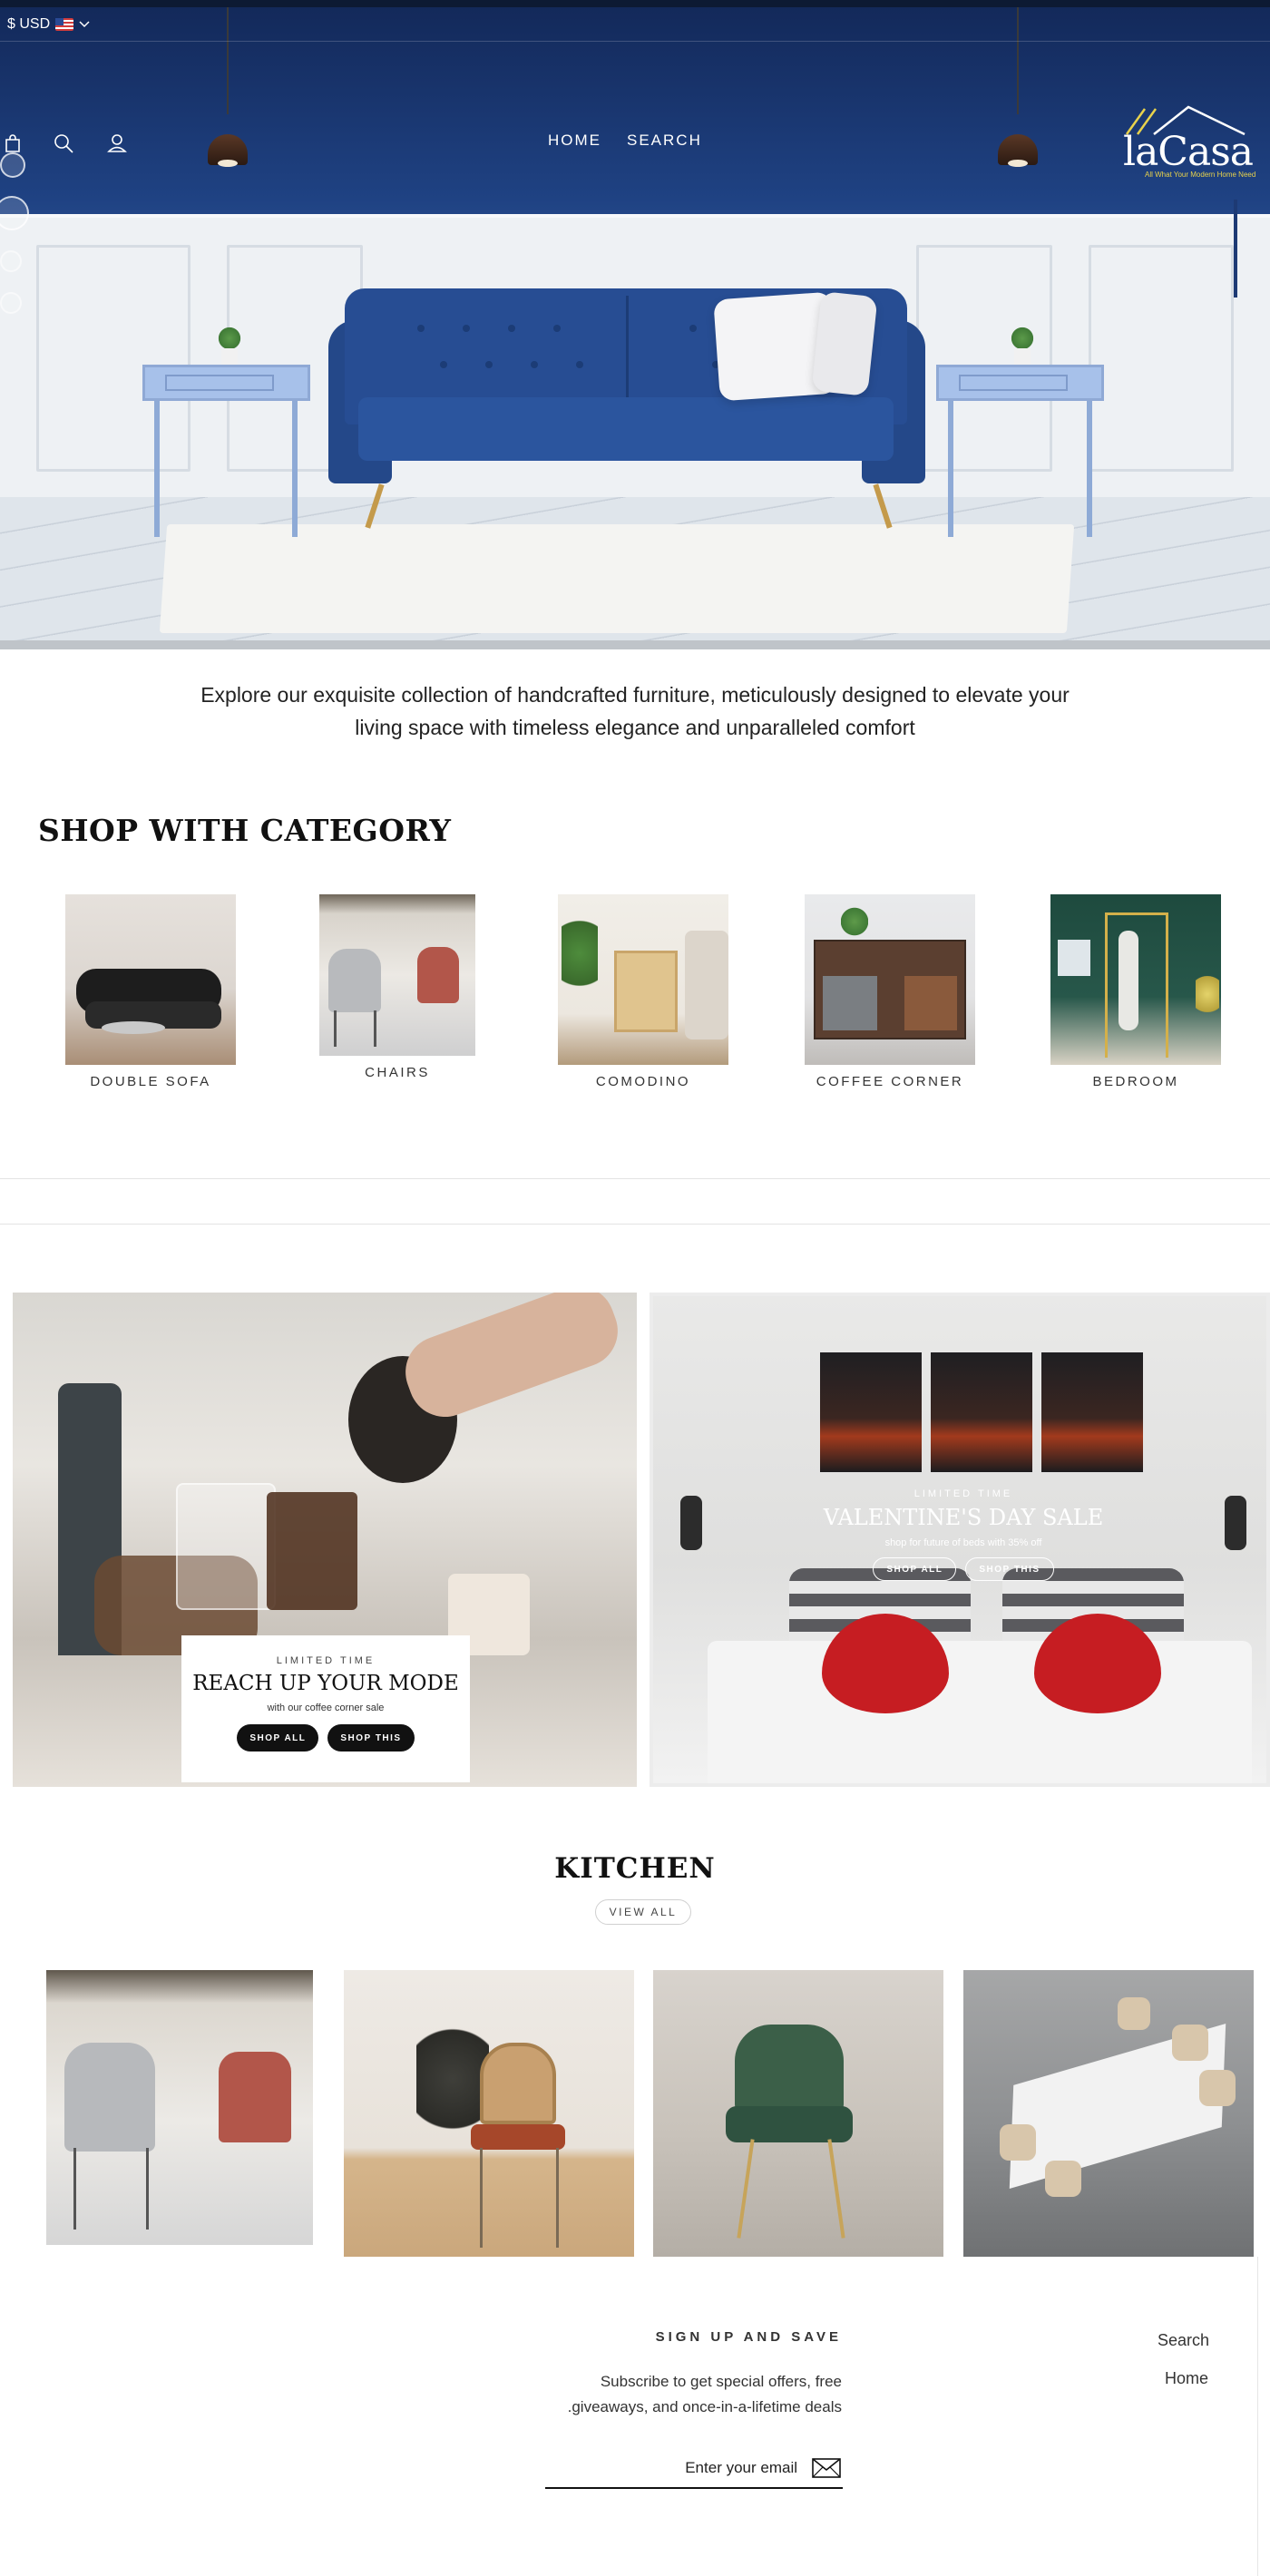 The image size is (1270, 2576). I want to click on category-comodino: COMODINO, so click(643, 991).